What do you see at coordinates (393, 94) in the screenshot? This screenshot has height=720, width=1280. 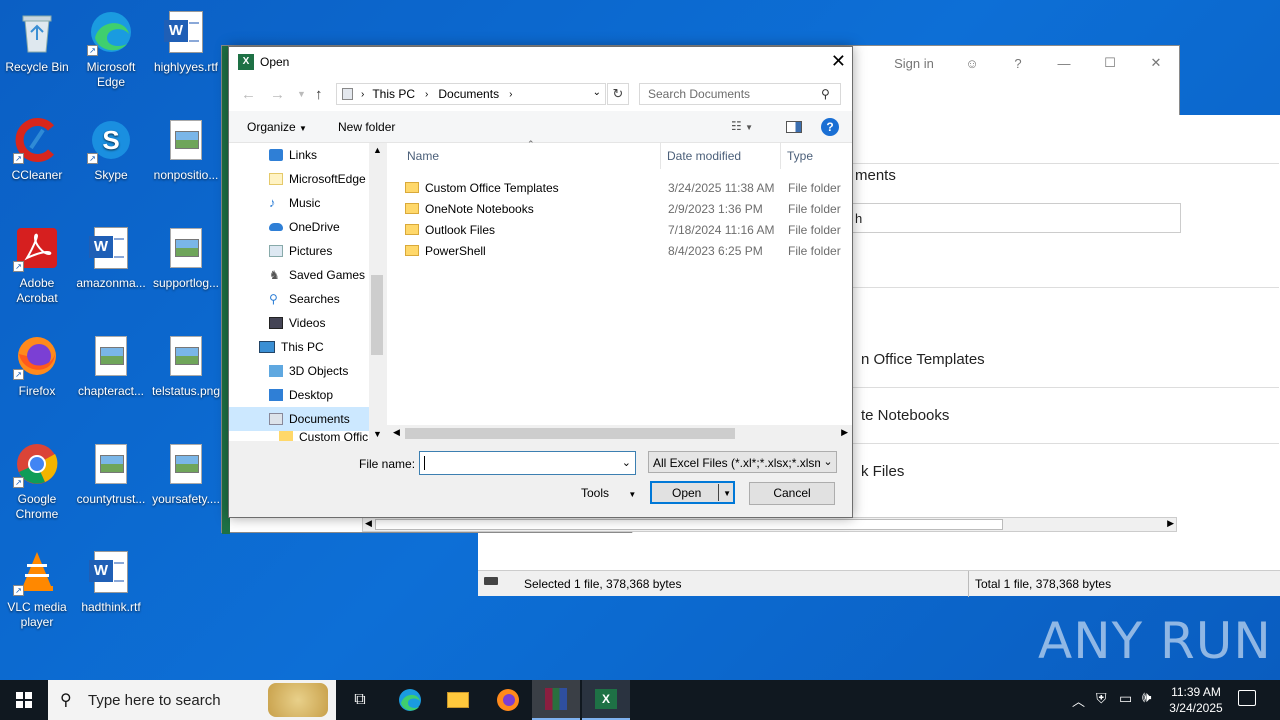 I see `breadcrumb-this-pc: This PC` at bounding box center [393, 94].